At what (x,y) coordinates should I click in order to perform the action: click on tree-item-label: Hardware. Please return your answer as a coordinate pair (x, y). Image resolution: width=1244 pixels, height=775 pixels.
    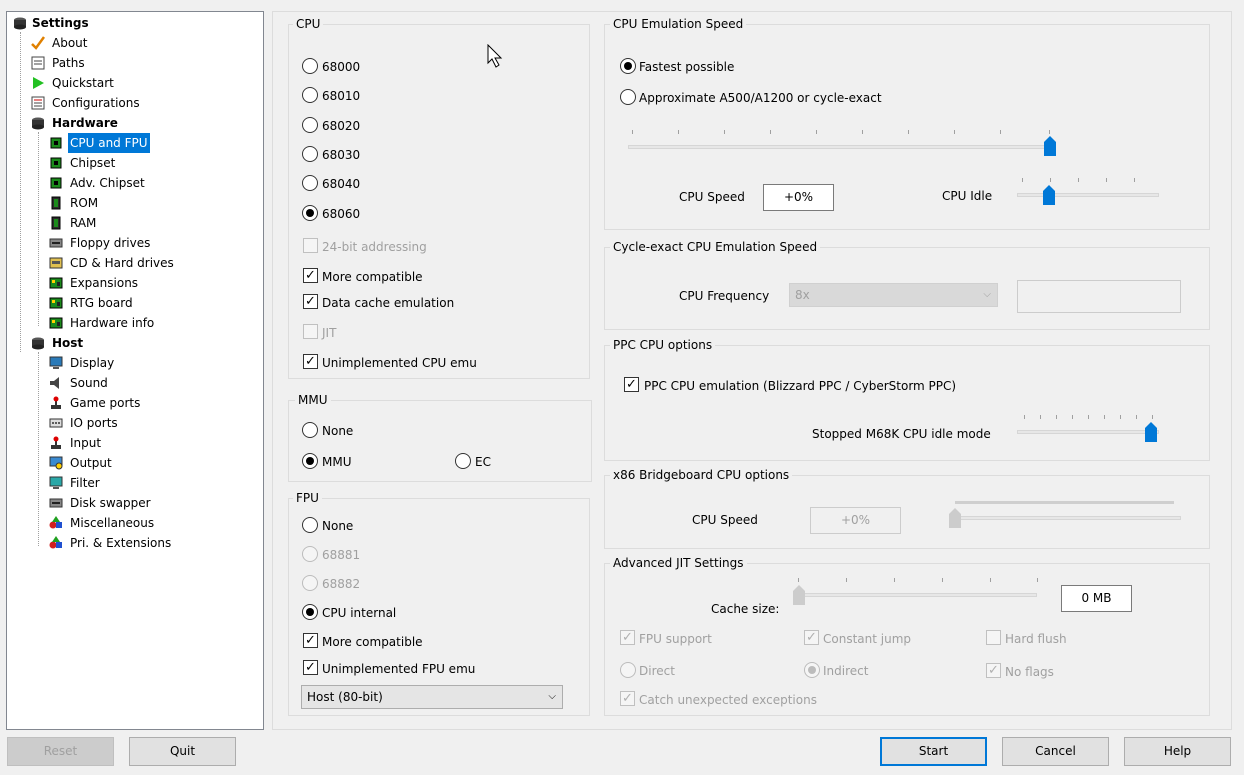
    Looking at the image, I should click on (85, 123).